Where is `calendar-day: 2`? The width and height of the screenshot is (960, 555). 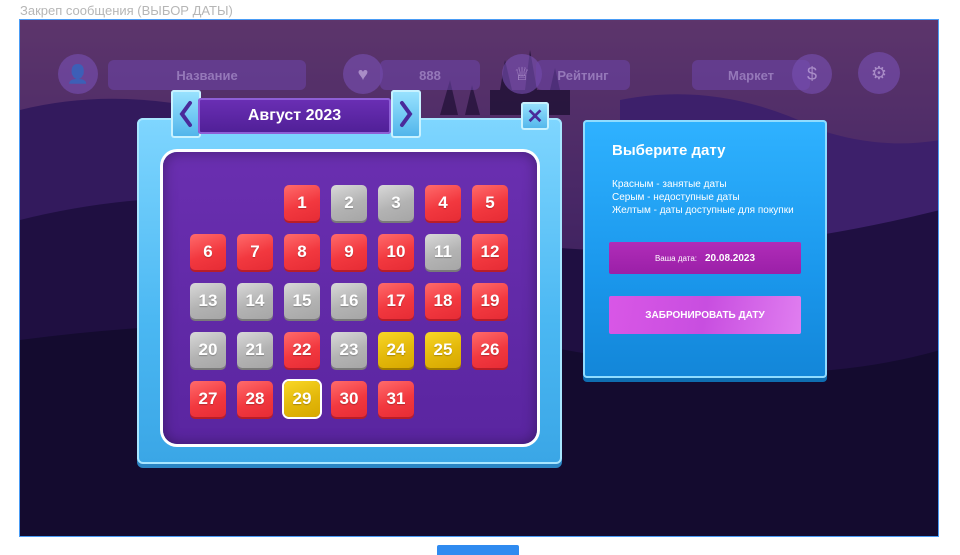 calendar-day: 2 is located at coordinates (349, 203).